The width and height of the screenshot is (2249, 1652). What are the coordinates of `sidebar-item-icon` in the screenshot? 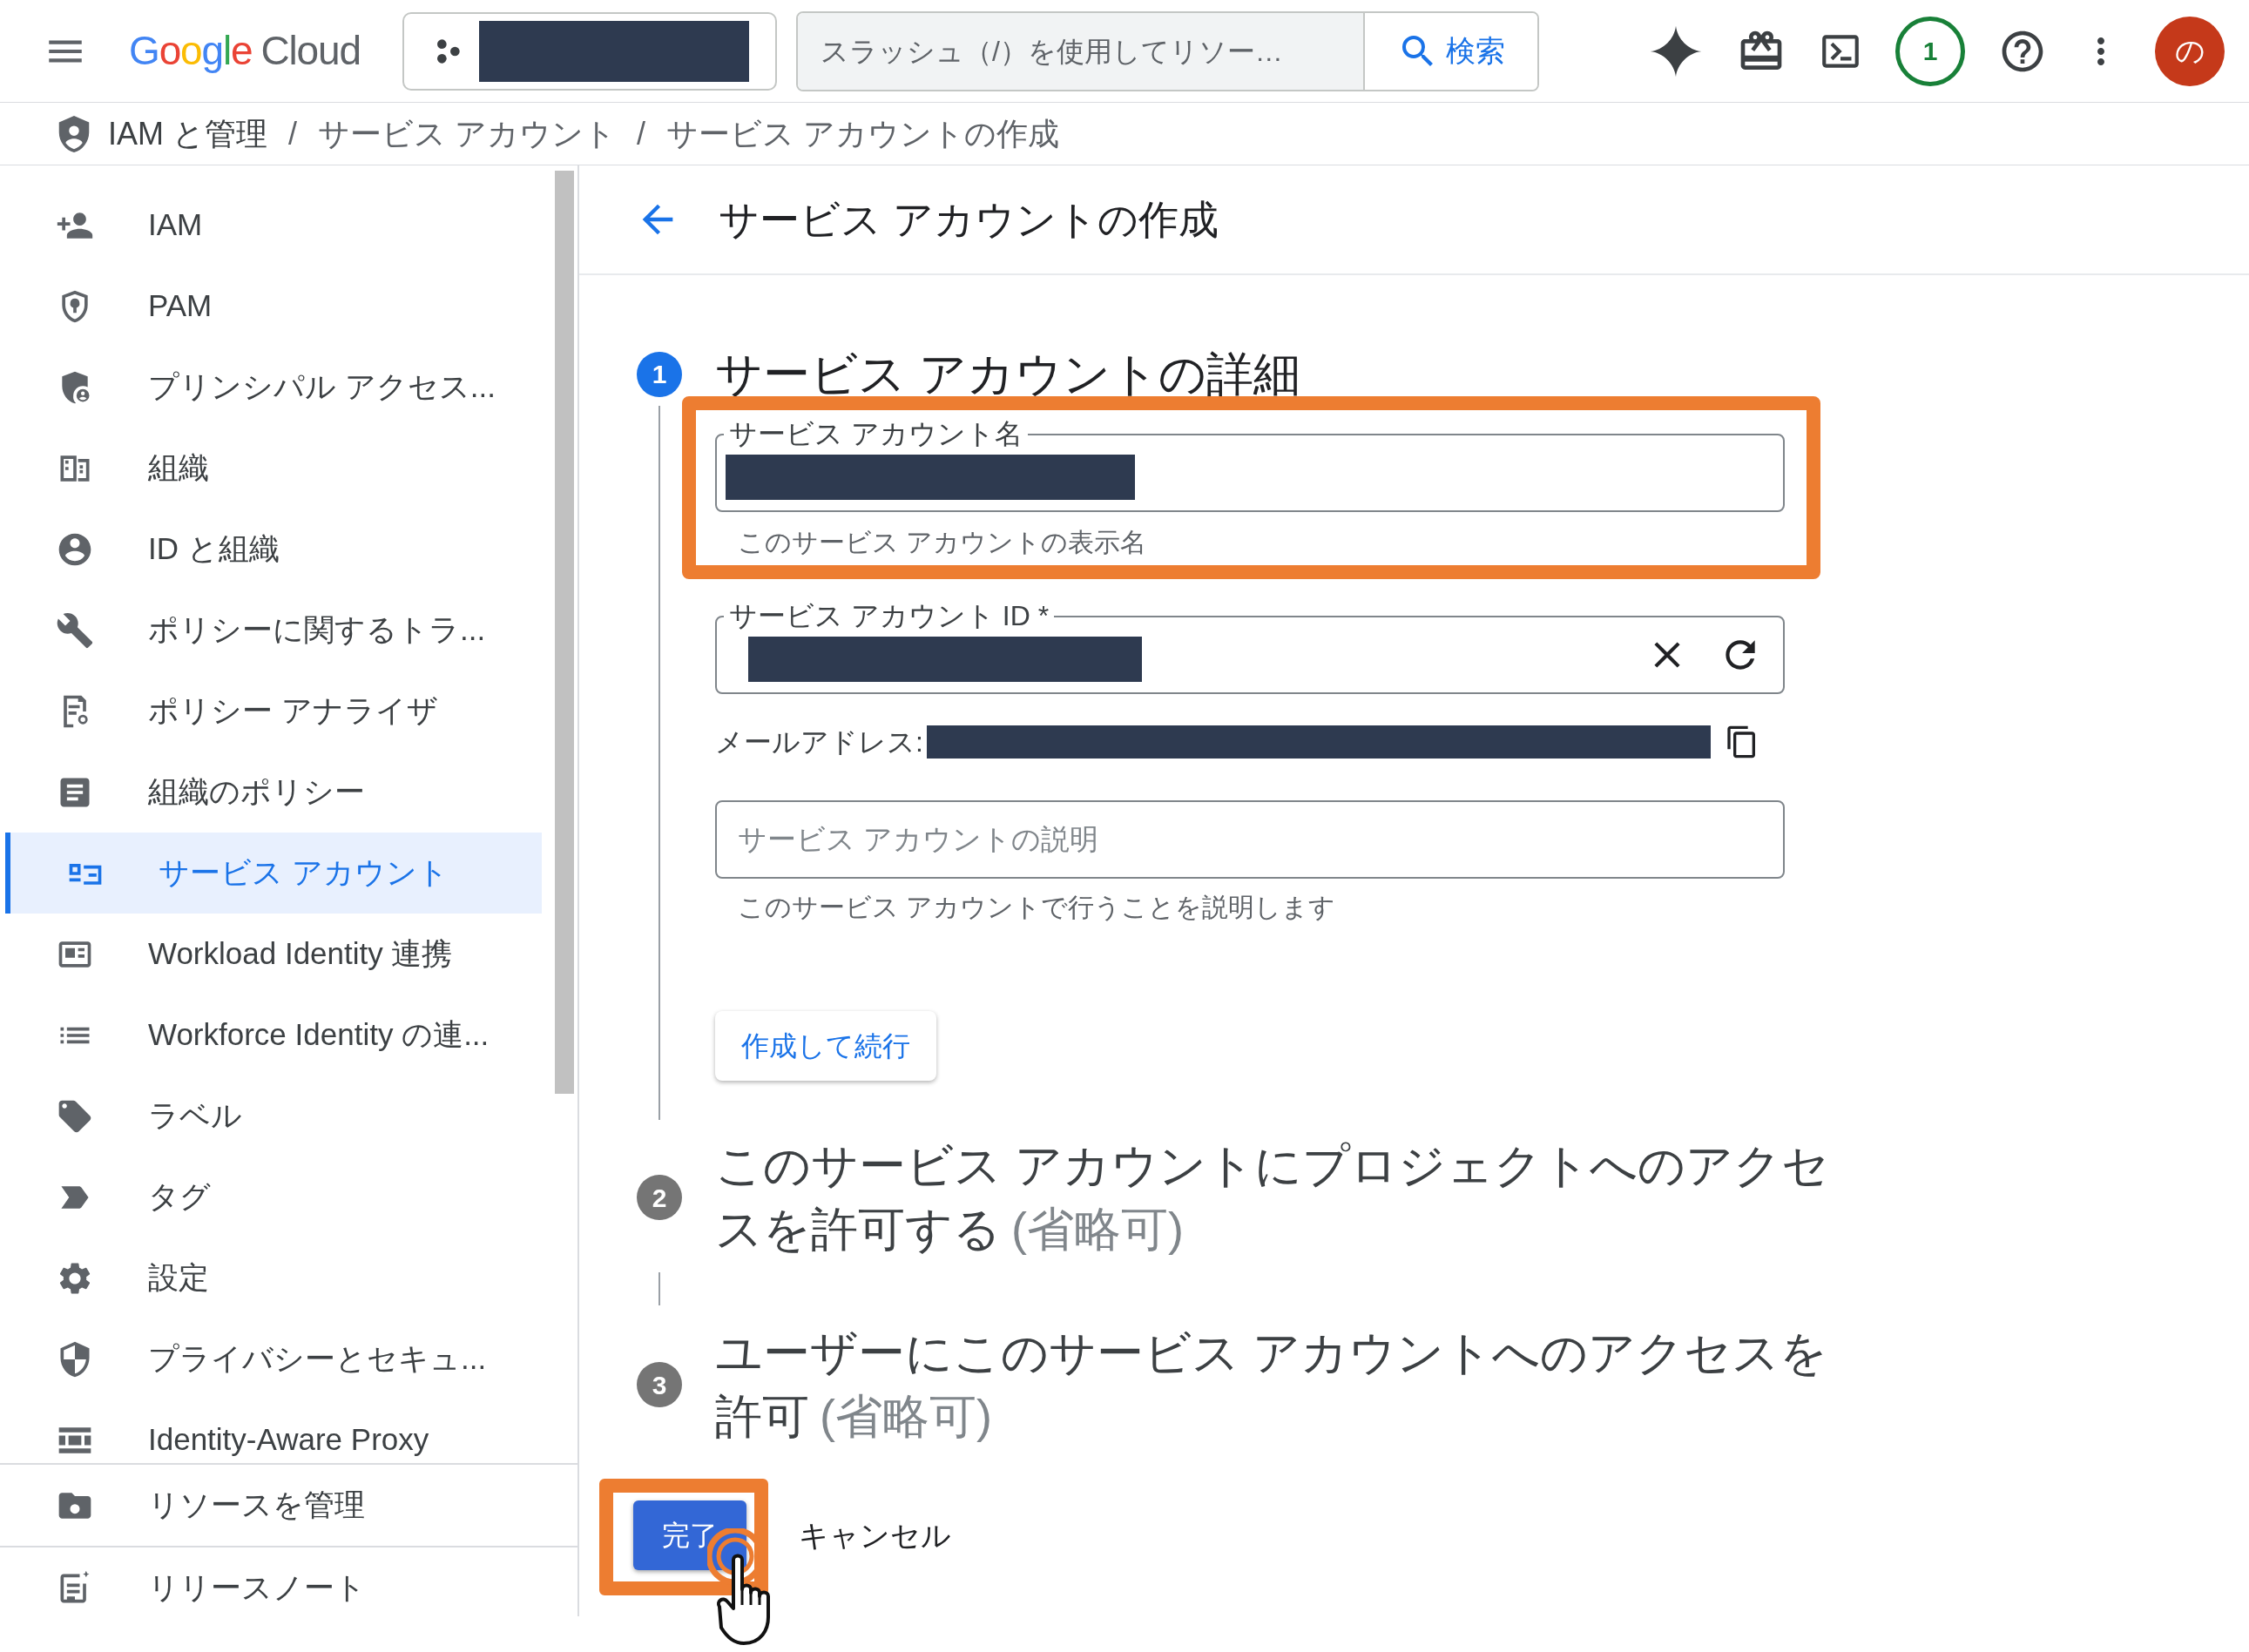 It's located at (75, 630).